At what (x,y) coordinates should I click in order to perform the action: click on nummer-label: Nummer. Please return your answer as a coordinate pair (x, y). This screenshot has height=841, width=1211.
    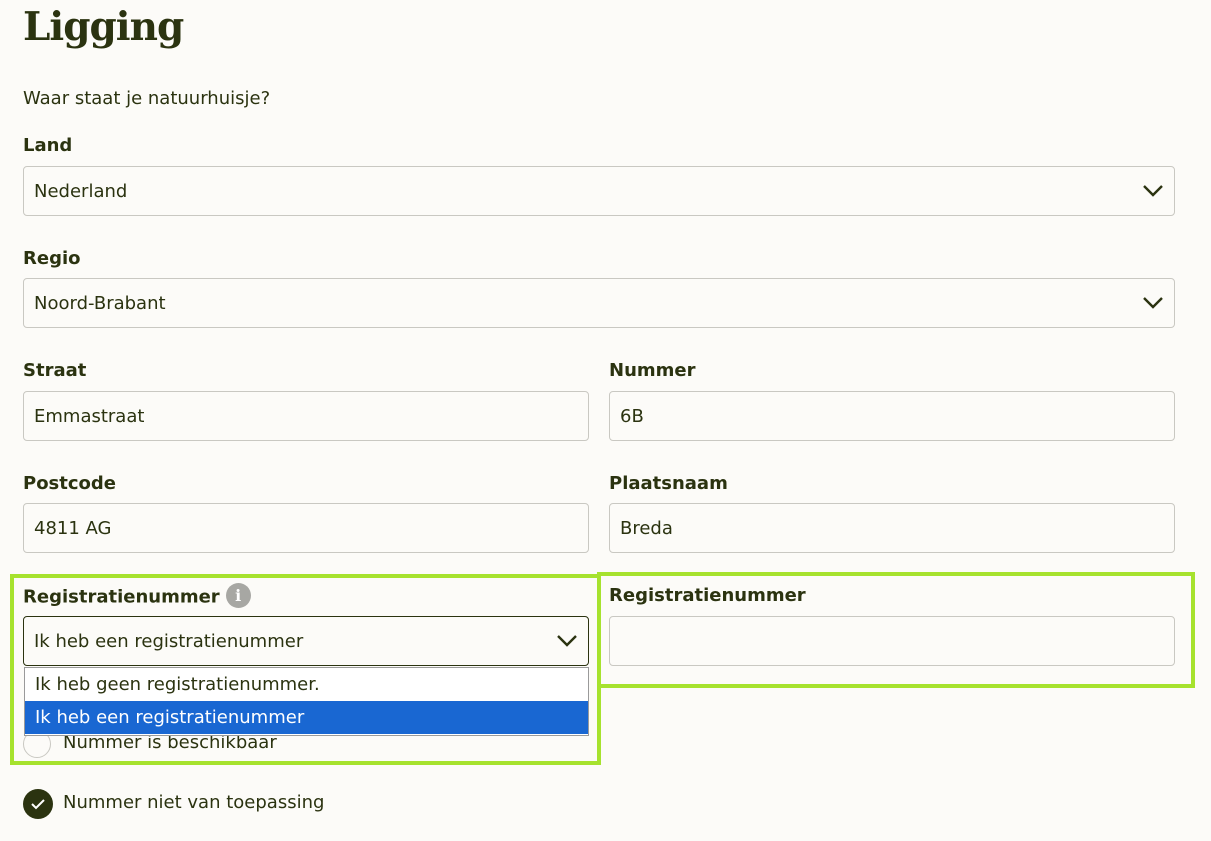
    Looking at the image, I should click on (652, 370).